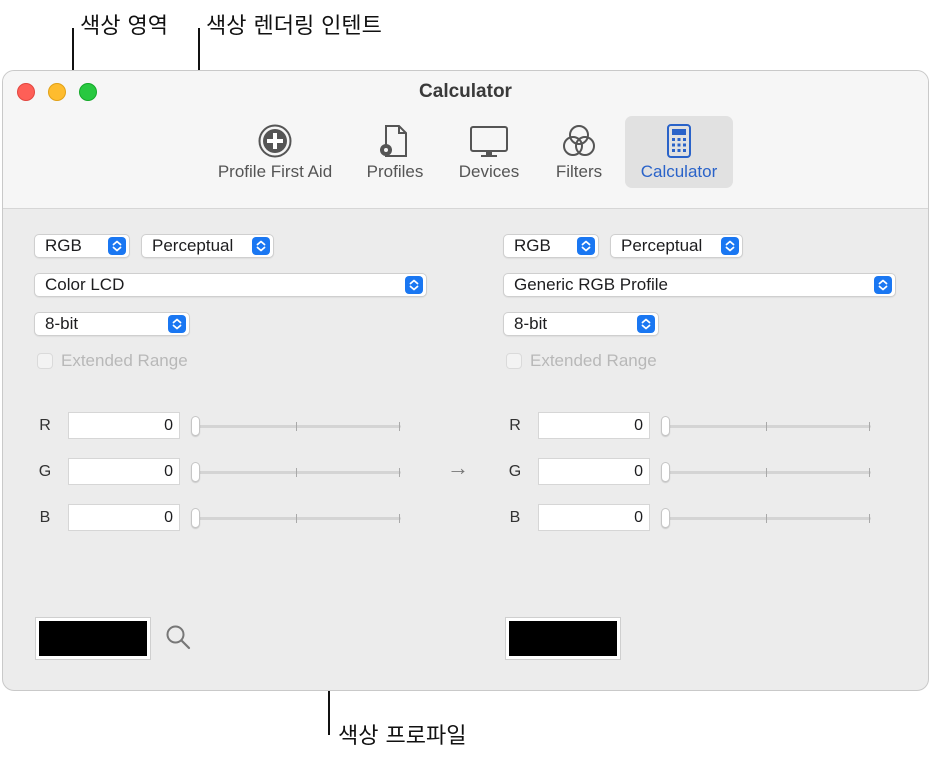 The height and width of the screenshot is (758, 931). I want to click on right-channel-b-label: B, so click(515, 517).